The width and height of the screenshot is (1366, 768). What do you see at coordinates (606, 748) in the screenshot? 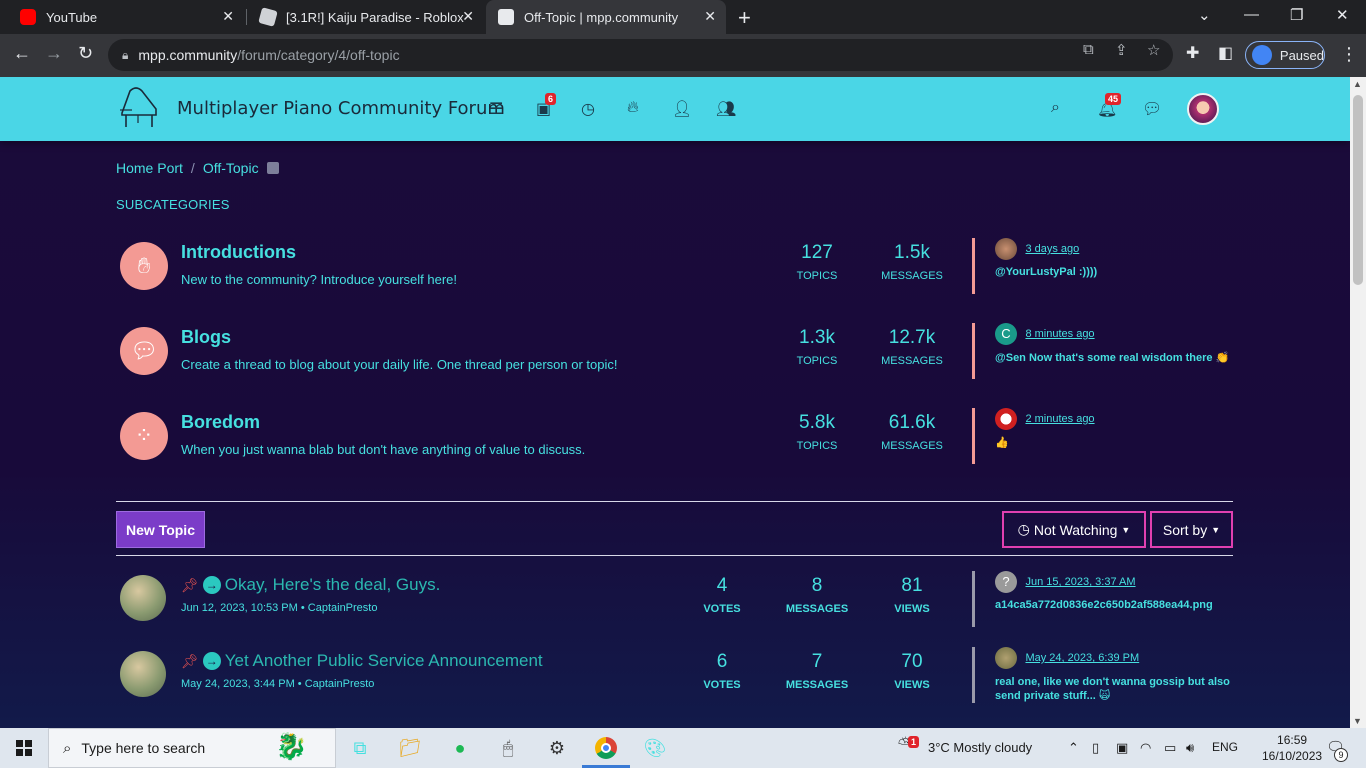
I see `chrome-icon` at bounding box center [606, 748].